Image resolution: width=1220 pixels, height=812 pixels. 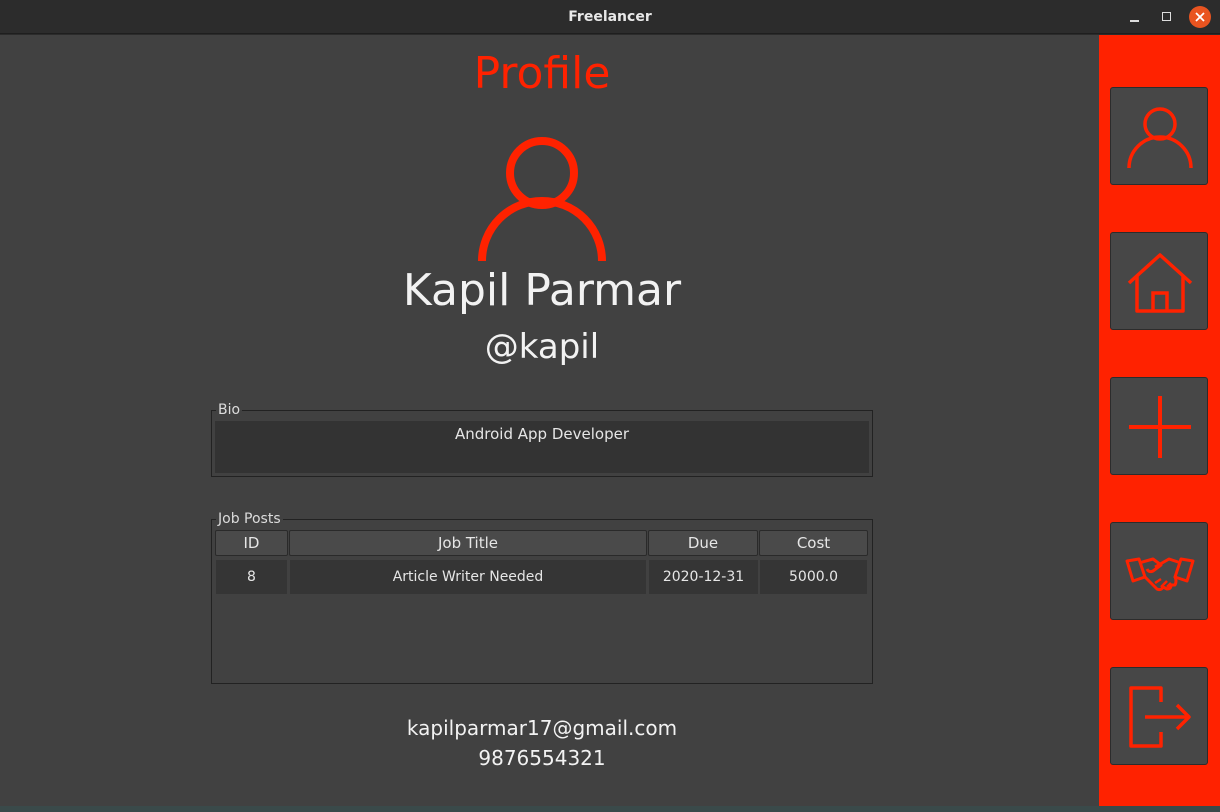 I want to click on user-icon, so click(x=1160, y=138).